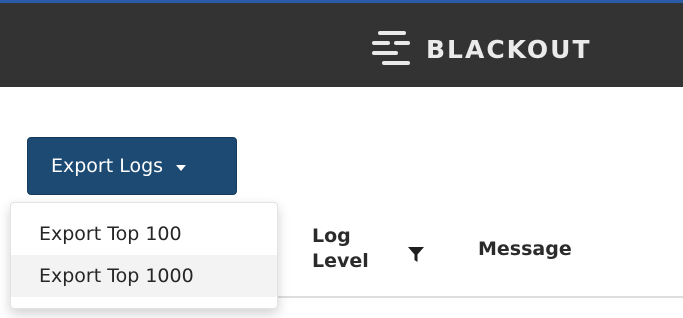  I want to click on menu-item-export-top-100: Export Top 100, so click(144, 234).